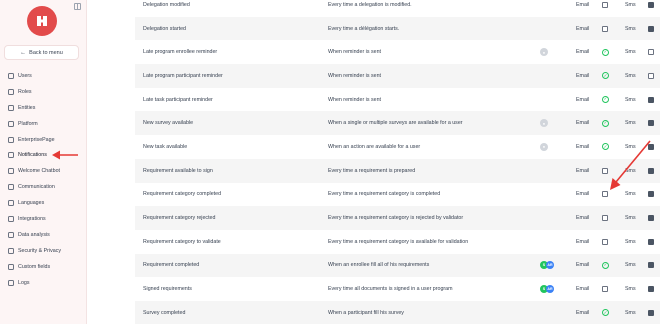  I want to click on sidebar-item-languages: Languages, so click(43, 203).